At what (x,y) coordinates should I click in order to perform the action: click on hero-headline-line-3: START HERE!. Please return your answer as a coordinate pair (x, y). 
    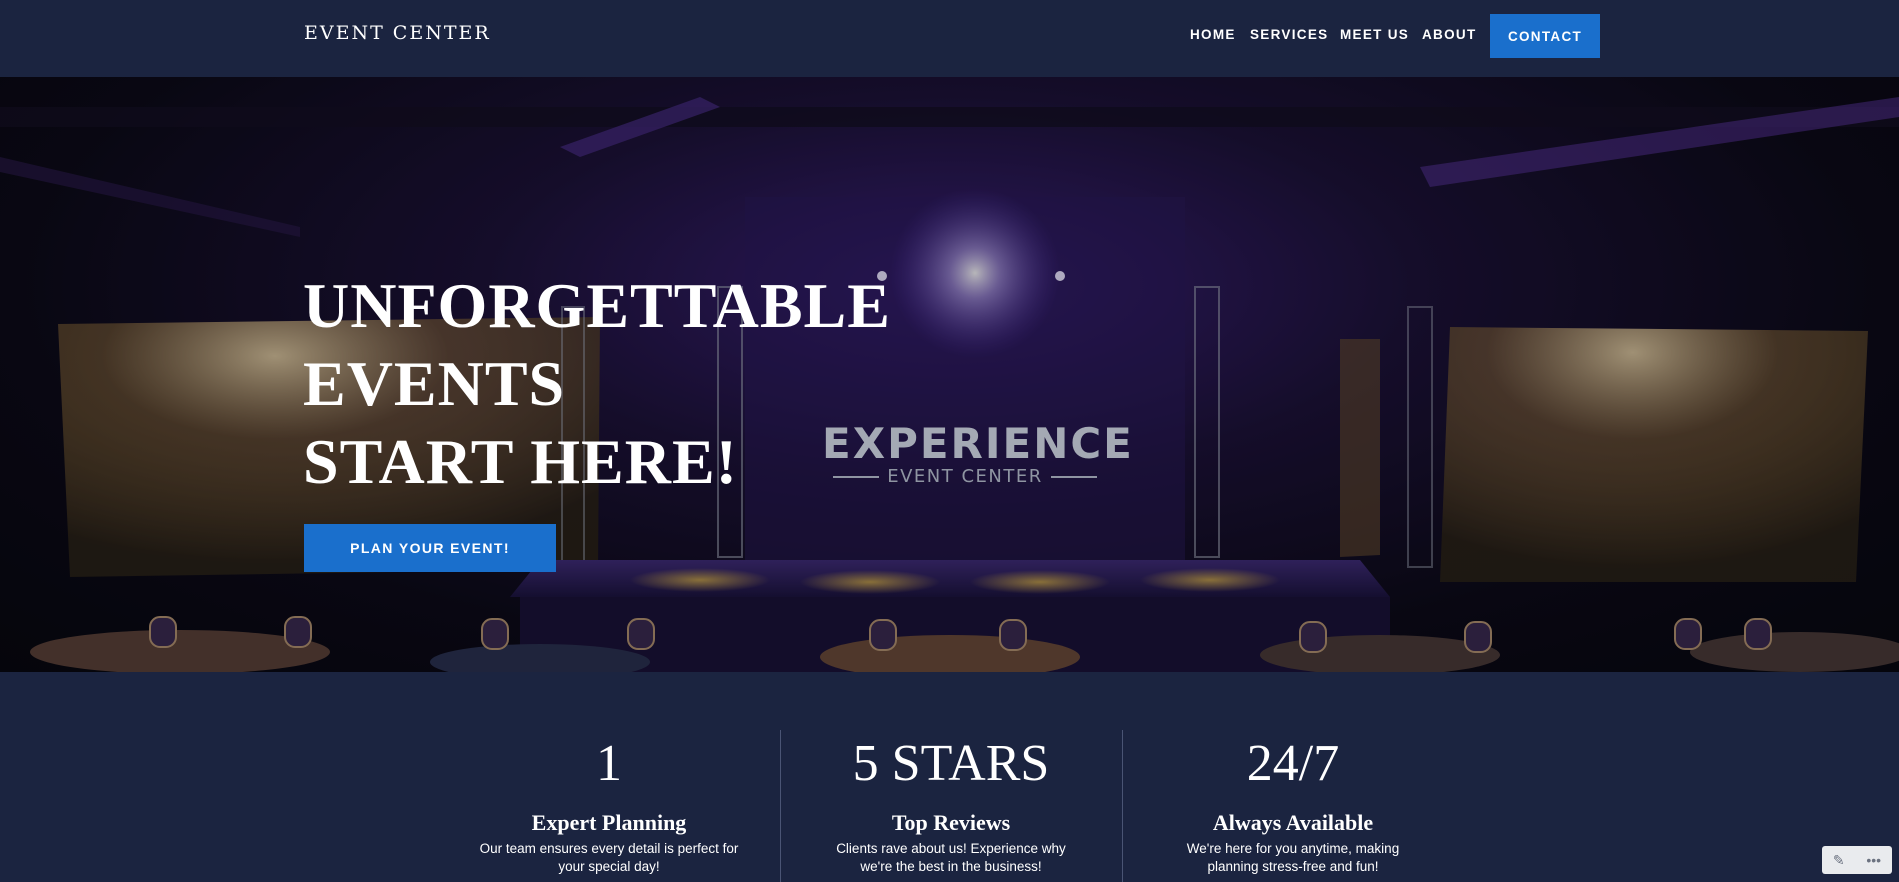
    Looking at the image, I should click on (520, 461).